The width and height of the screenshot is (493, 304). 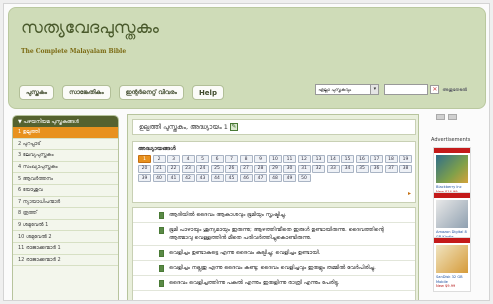 What do you see at coordinates (159, 159) in the screenshot?
I see `chapter-button: 2` at bounding box center [159, 159].